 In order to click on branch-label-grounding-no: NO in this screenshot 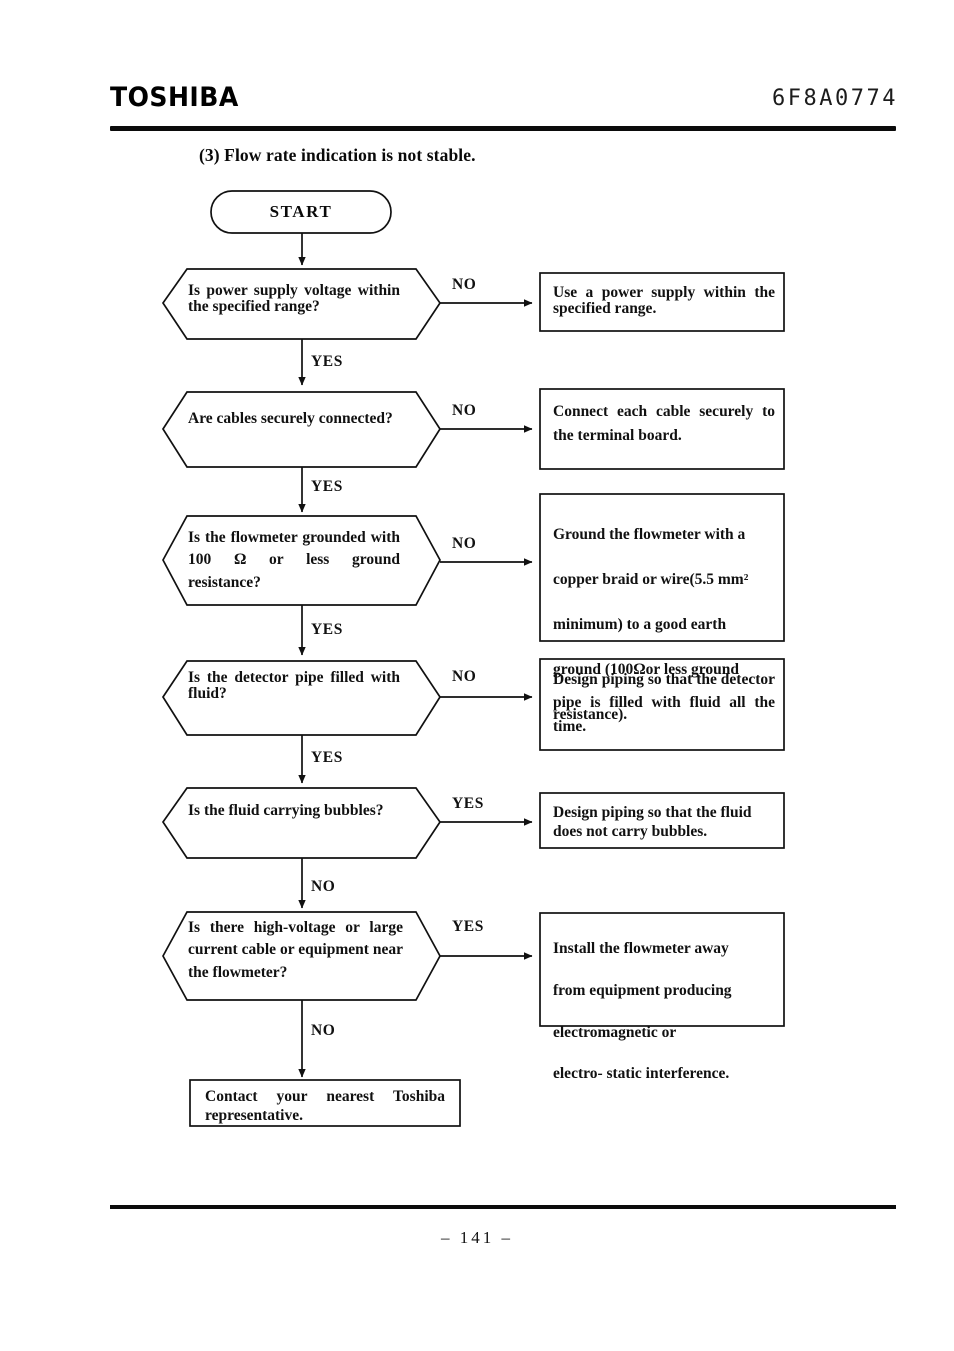, I will do `click(464, 543)`.